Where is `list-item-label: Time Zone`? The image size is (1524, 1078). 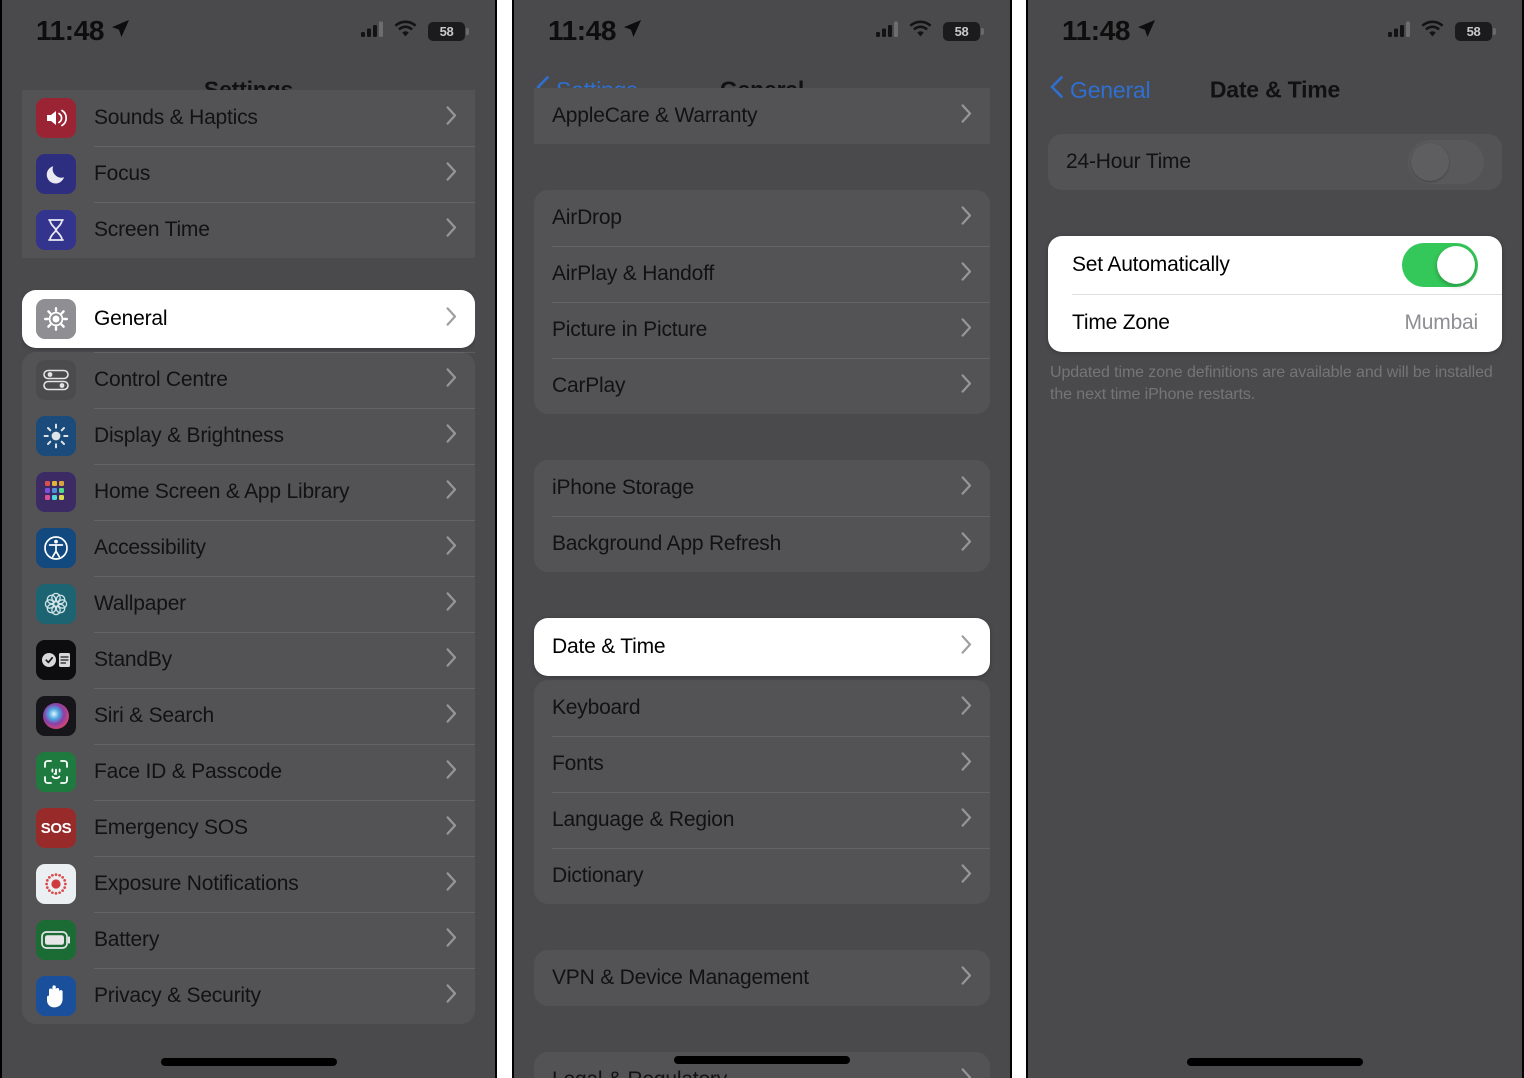 list-item-label: Time Zone is located at coordinates (1121, 322).